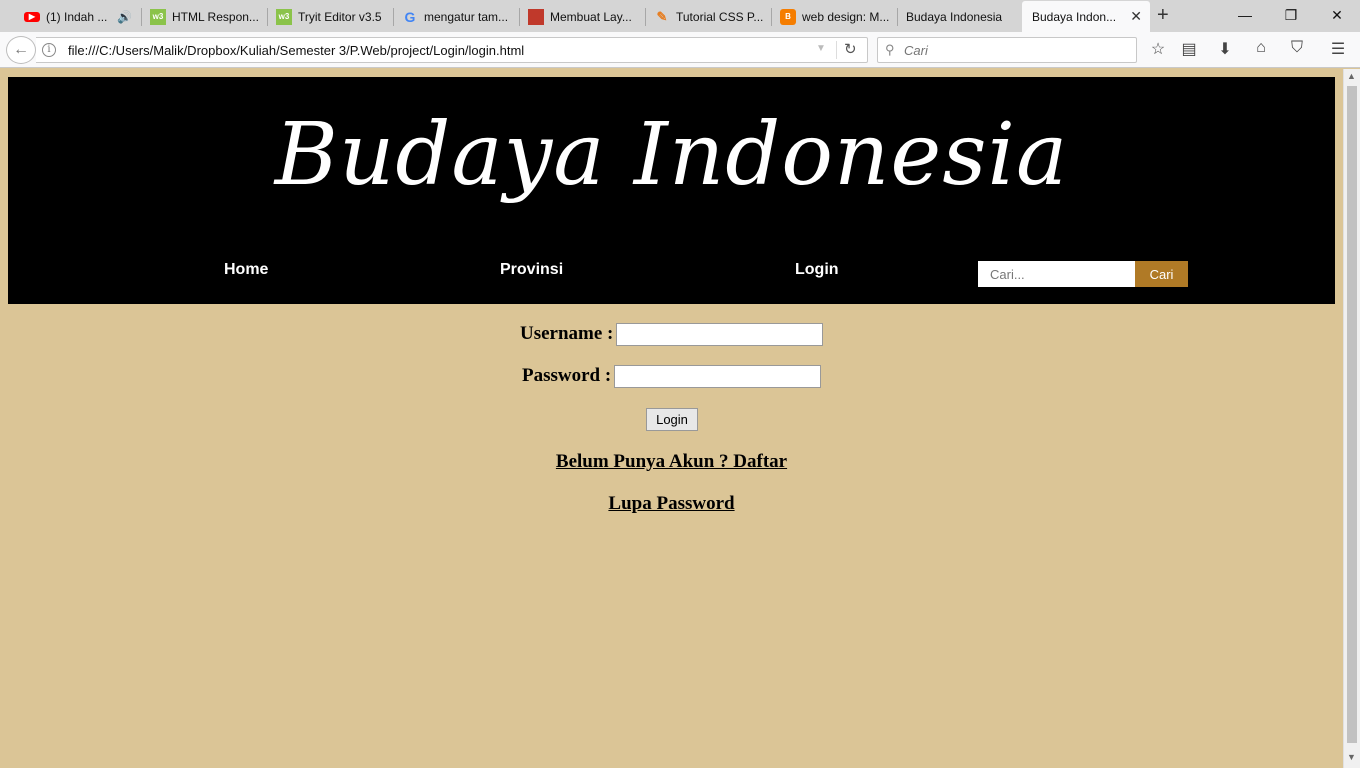  I want to click on scroll-up-icon: ▲, so click(1351, 76).